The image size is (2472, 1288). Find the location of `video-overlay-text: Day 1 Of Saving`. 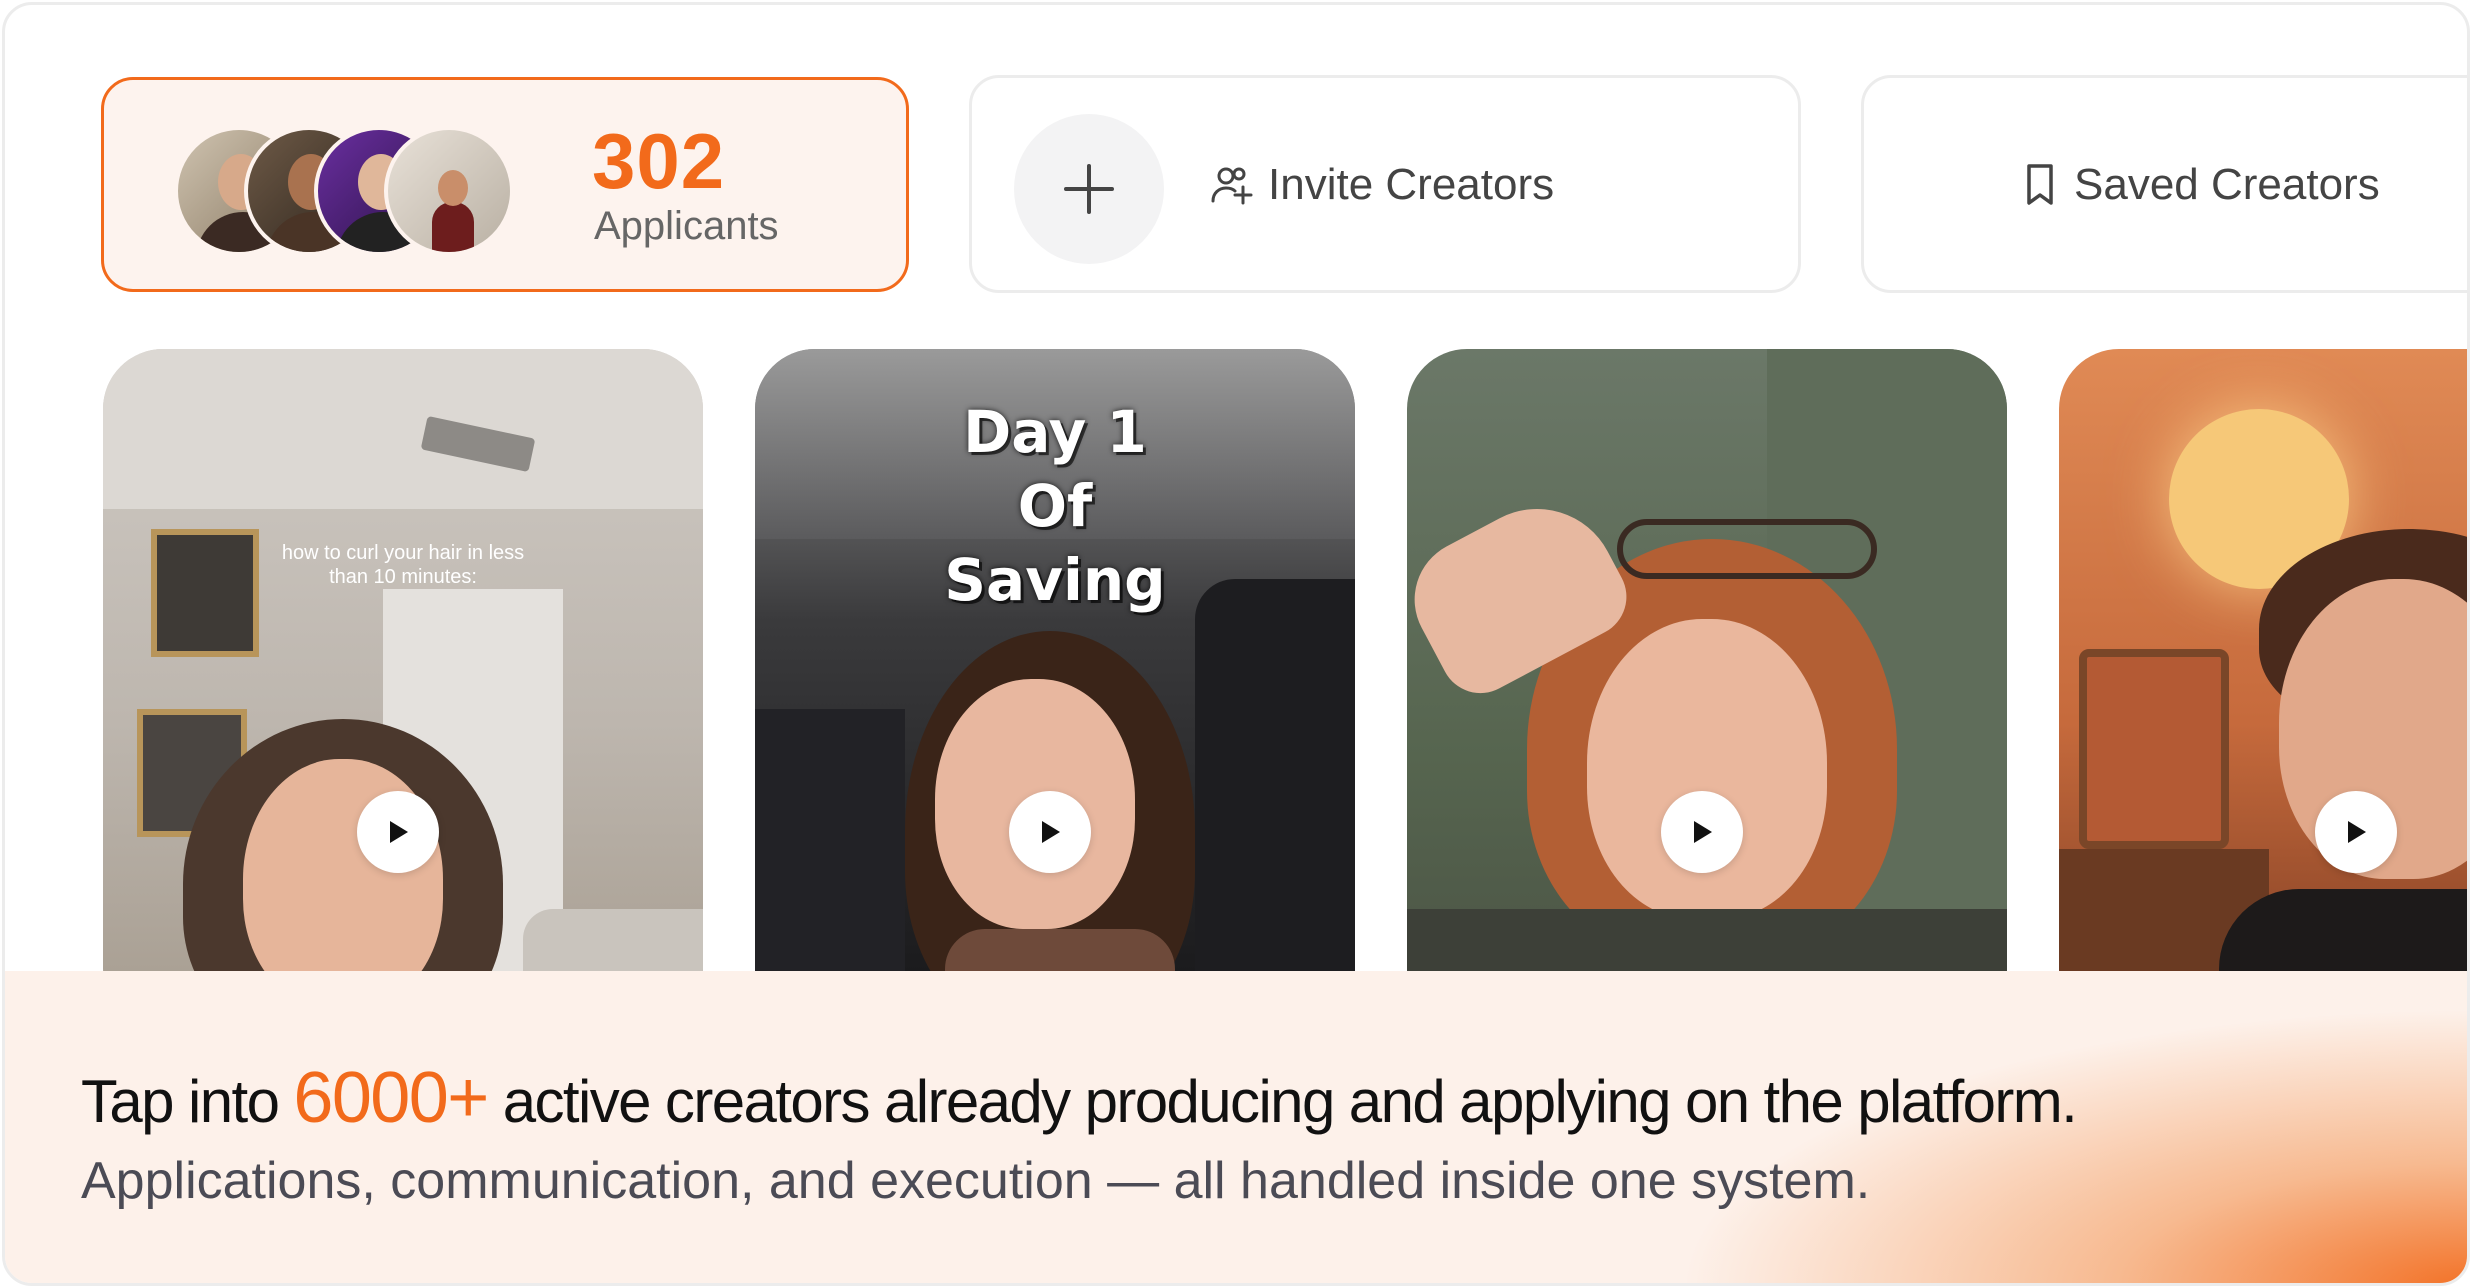

video-overlay-text: Day 1 Of Saving is located at coordinates (1055, 506).